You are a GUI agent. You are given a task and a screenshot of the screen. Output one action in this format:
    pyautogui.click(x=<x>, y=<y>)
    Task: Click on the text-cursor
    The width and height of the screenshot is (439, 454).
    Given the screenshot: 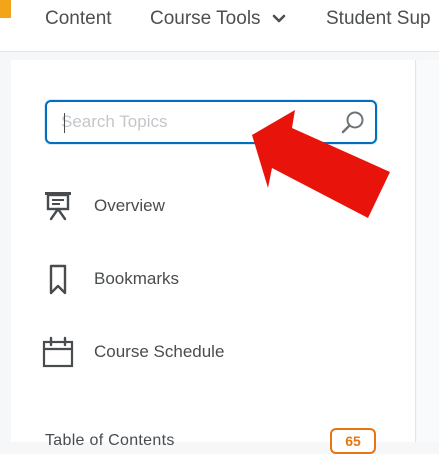 What is the action you would take?
    pyautogui.click(x=64, y=123)
    